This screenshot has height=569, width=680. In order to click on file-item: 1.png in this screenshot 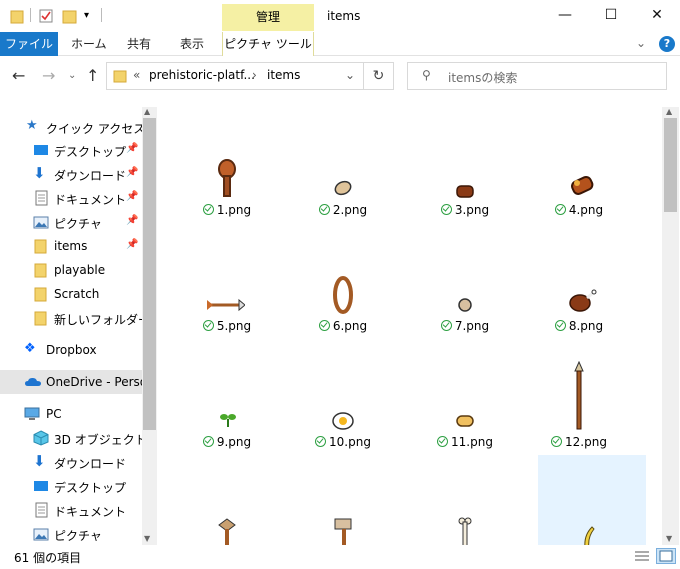, I will do `click(227, 164)`.